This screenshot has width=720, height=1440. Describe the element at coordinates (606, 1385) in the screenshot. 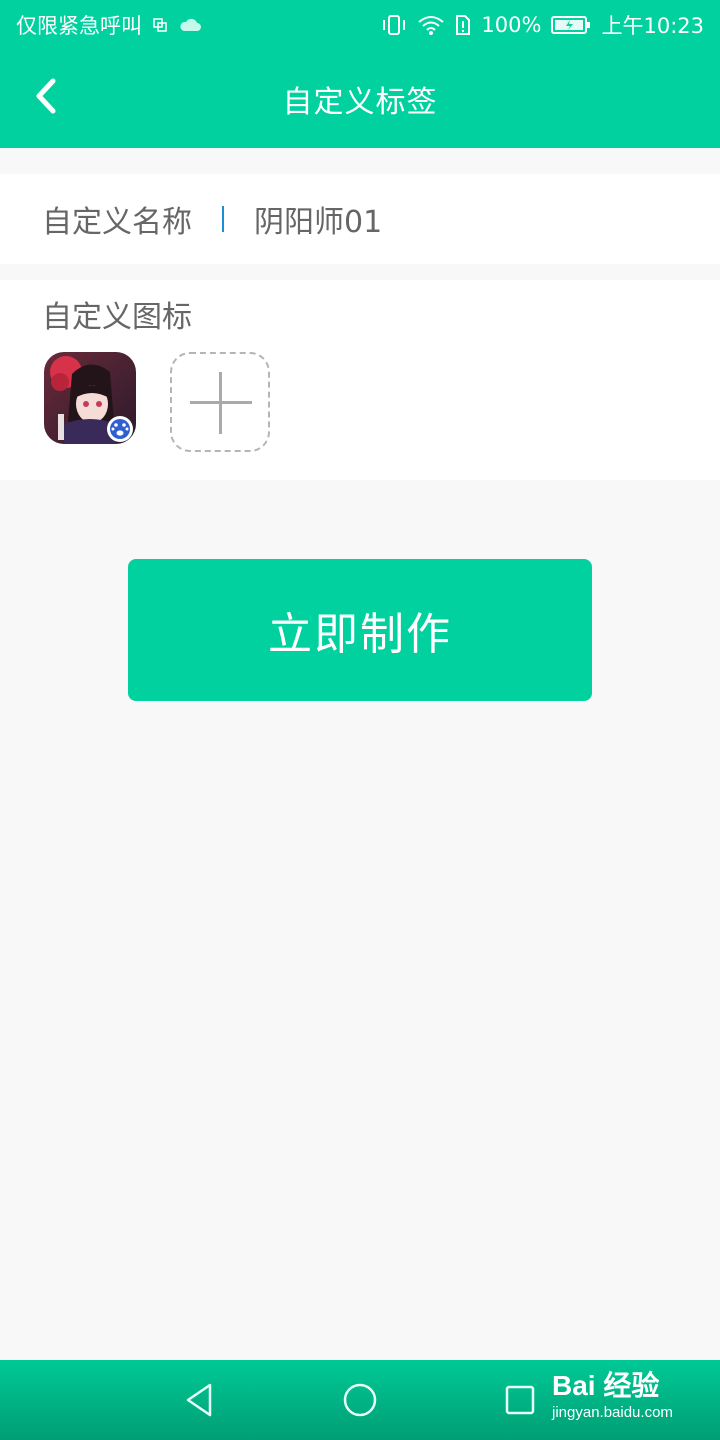

I see `watermark-logo: Bai 经验` at that location.